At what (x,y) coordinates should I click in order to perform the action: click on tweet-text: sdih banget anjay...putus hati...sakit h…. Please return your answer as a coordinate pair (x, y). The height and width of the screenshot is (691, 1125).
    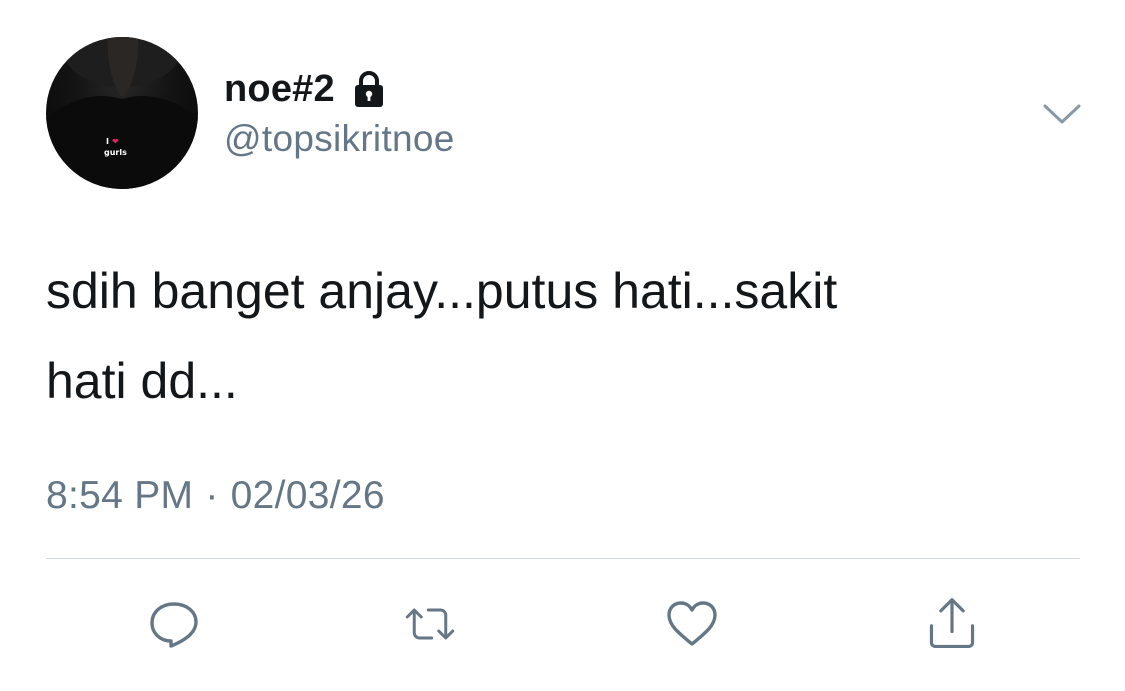
    Looking at the image, I should click on (442, 336).